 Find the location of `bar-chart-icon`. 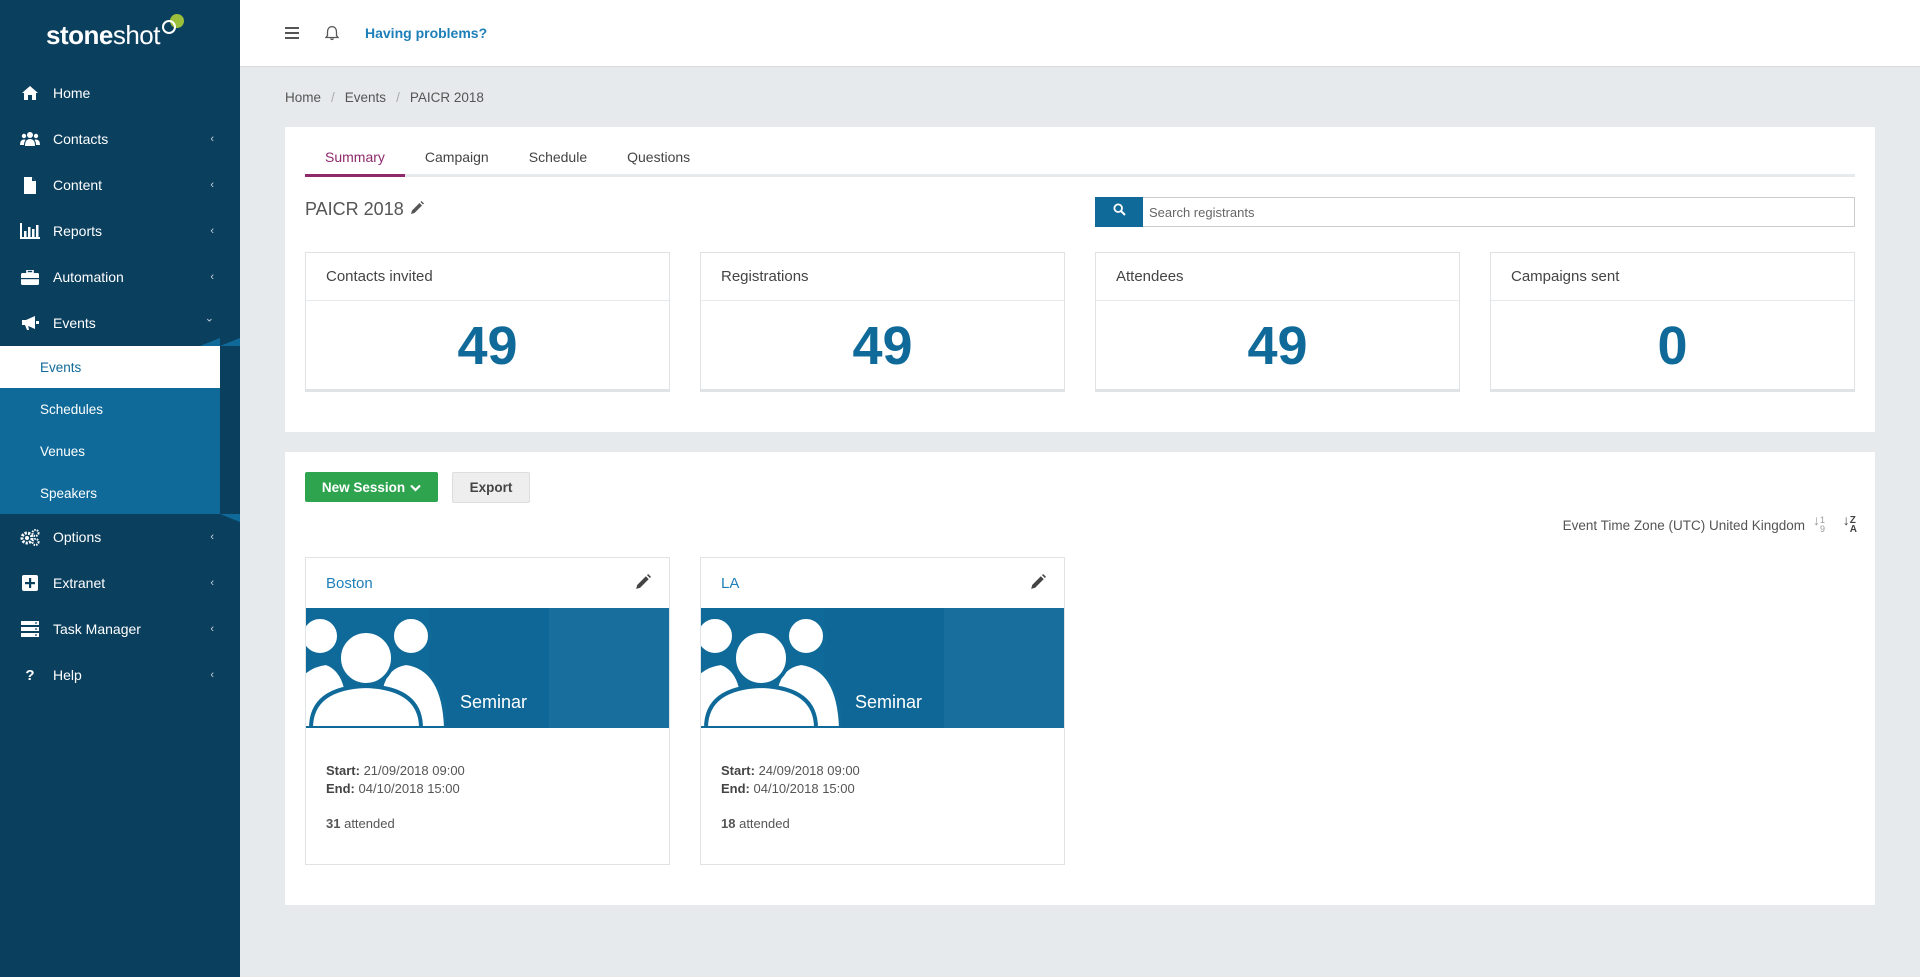

bar-chart-icon is located at coordinates (30, 231).